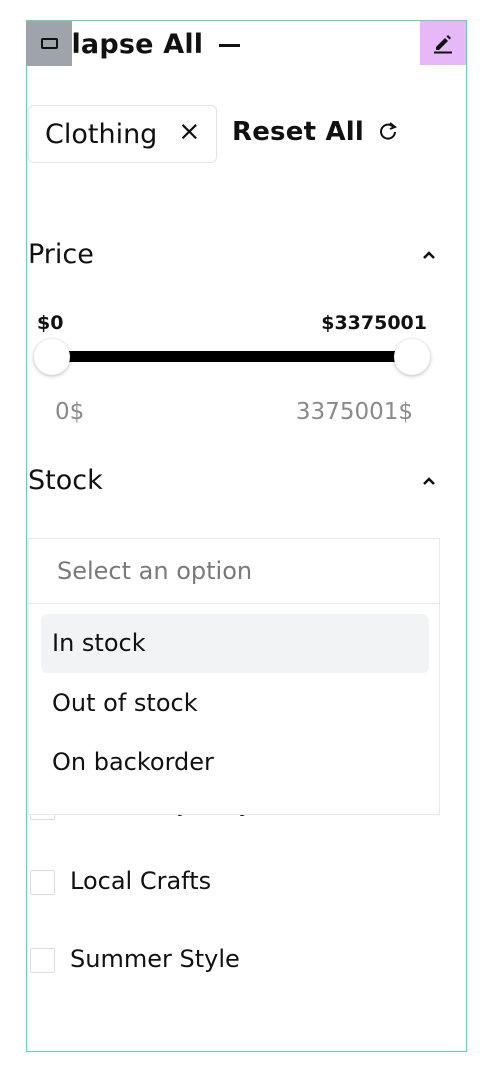 This screenshot has height=1076, width=494. I want to click on select-placeholder: Select an option, so click(155, 571).